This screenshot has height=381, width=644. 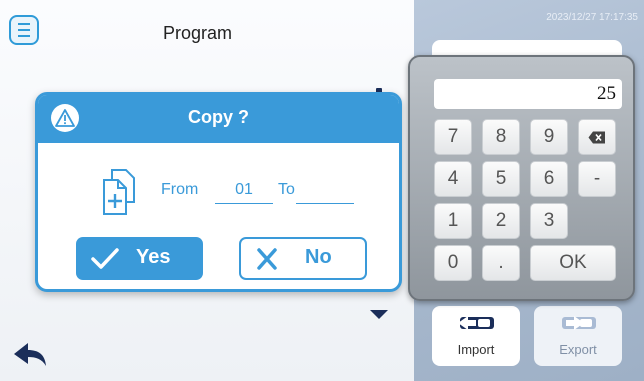 I want to click on dialog-title: Copy ?, so click(x=218, y=117).